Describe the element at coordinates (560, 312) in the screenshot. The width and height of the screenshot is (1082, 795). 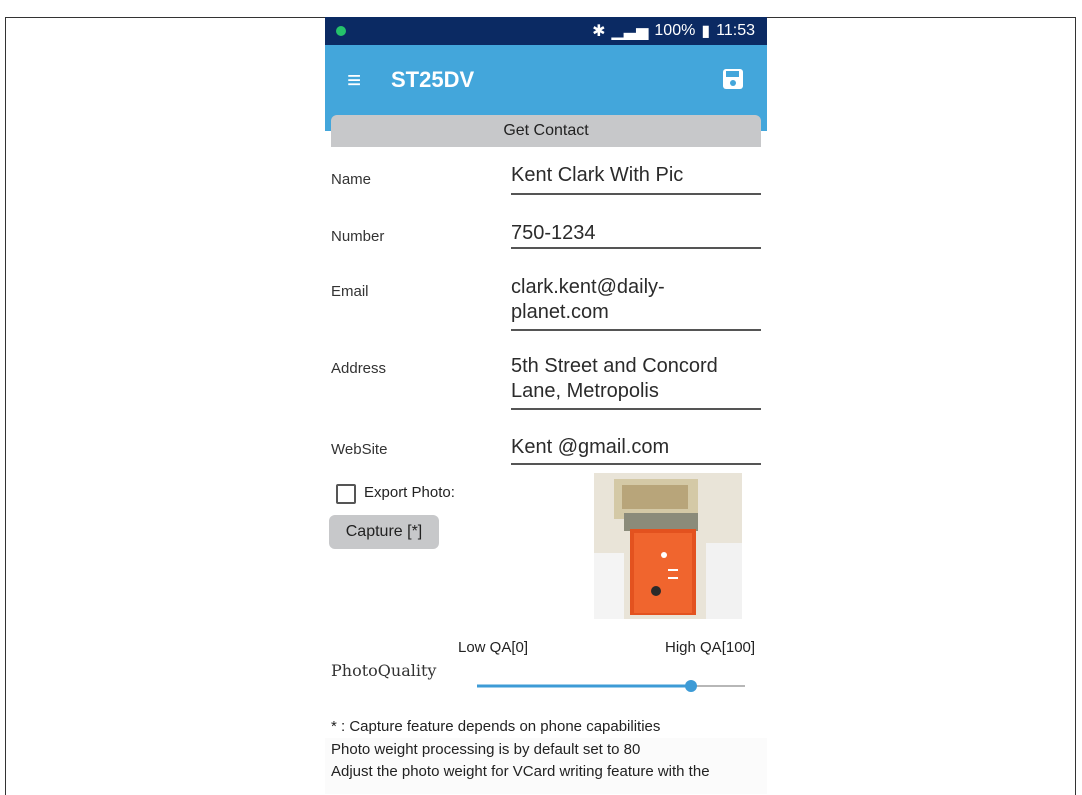
I see `email-value-line2: planet.com` at that location.